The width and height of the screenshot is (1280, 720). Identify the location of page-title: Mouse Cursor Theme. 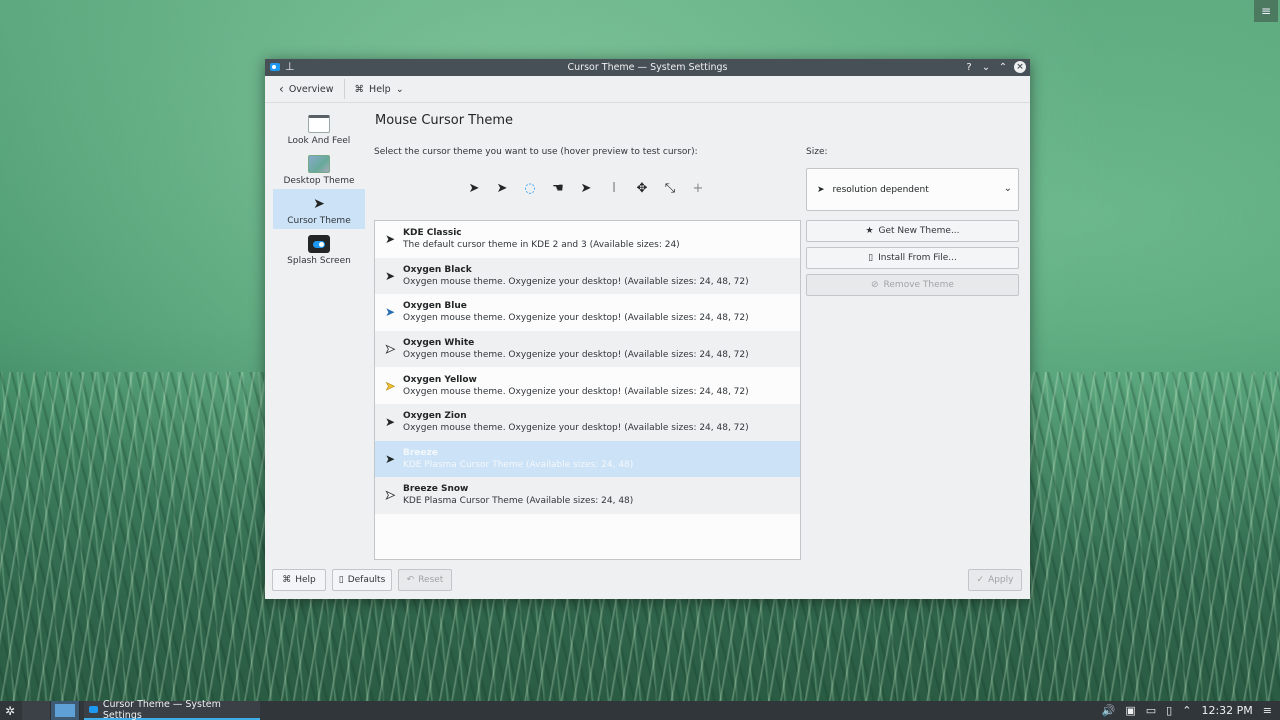
(444, 120).